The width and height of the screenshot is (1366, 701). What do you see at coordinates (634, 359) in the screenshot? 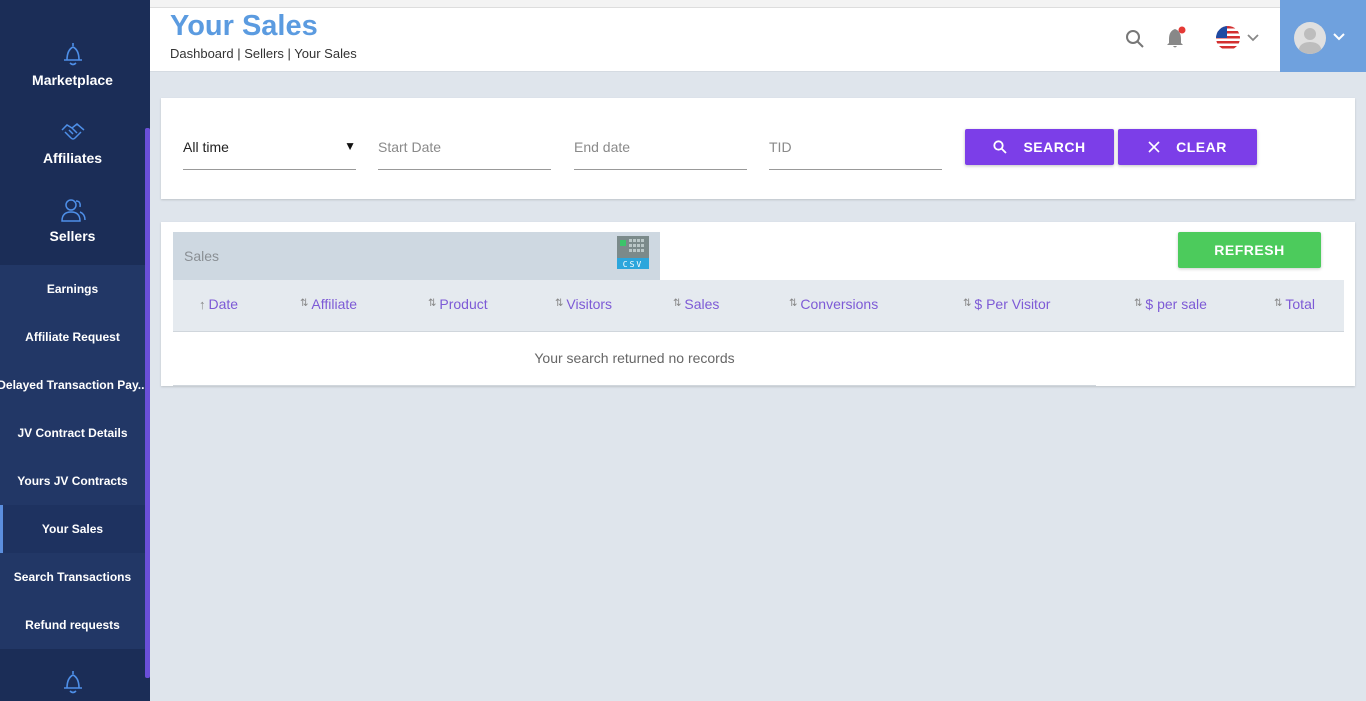
I see `empty-table-message: Your search returned no records` at bounding box center [634, 359].